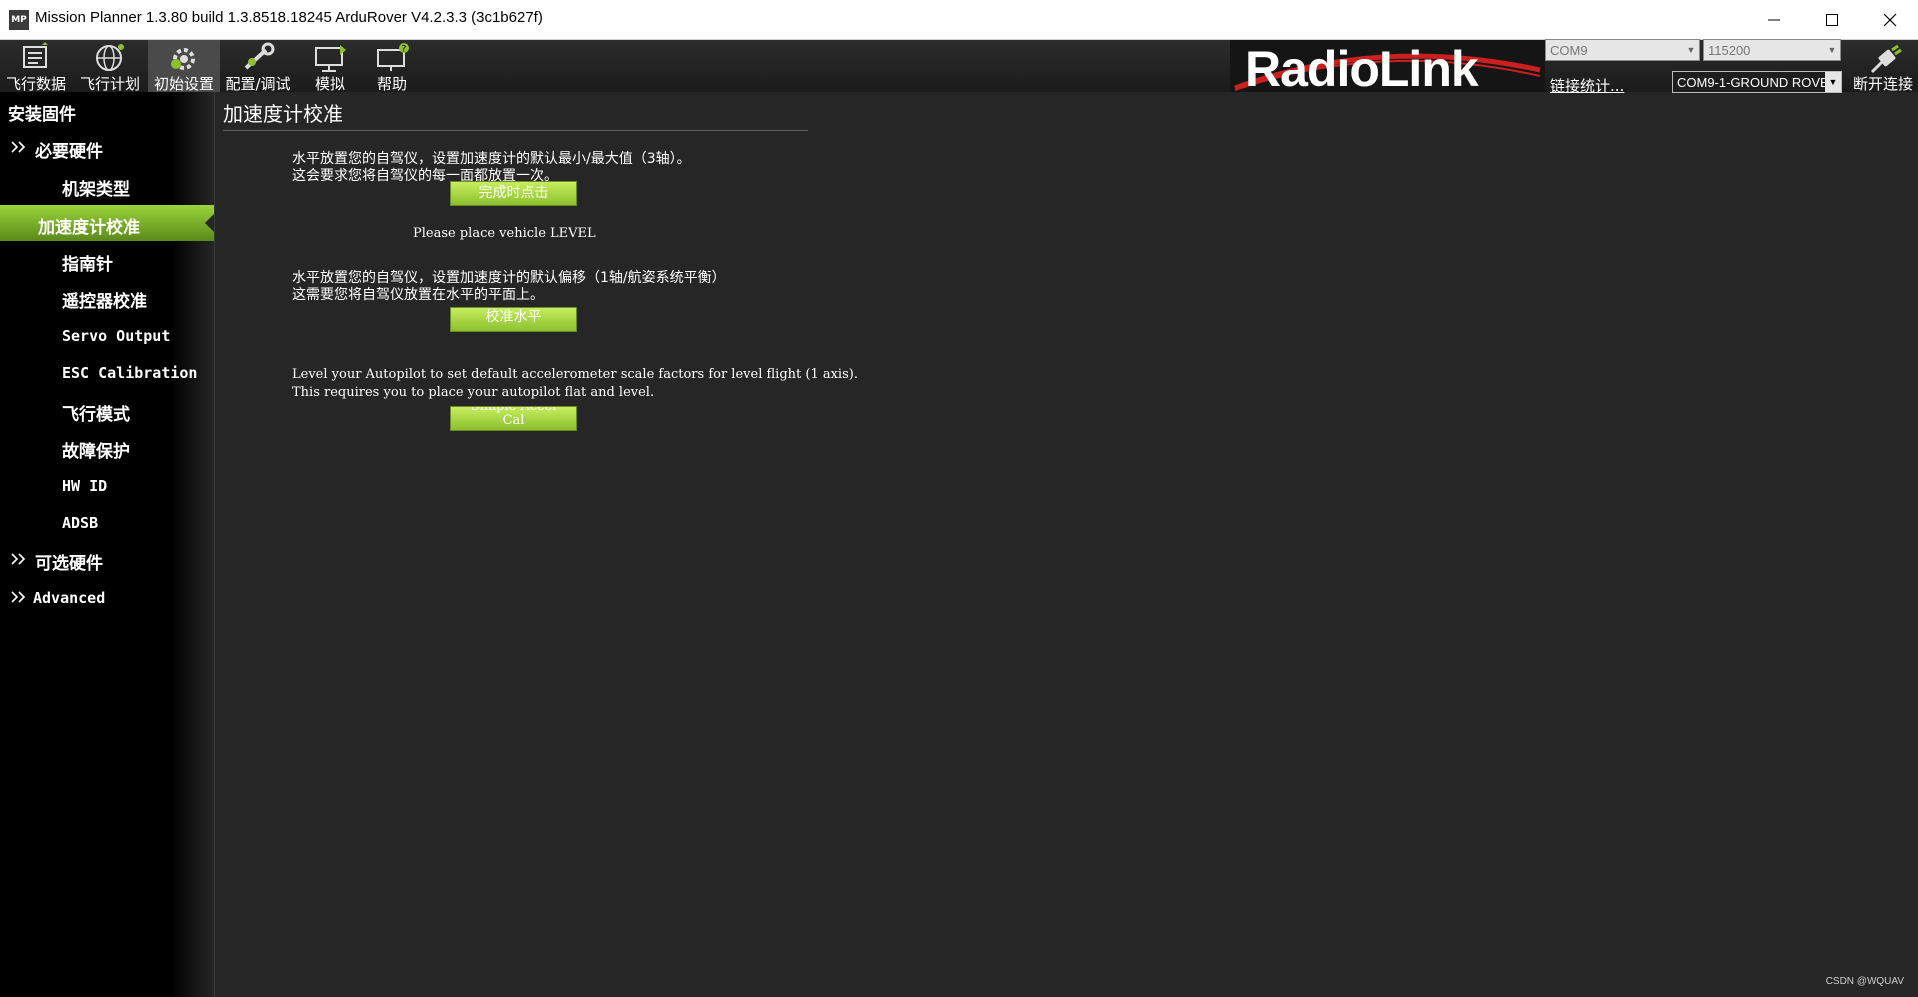 The width and height of the screenshot is (1918, 997). I want to click on sidebar-item-label: 必要硬件, so click(69, 152).